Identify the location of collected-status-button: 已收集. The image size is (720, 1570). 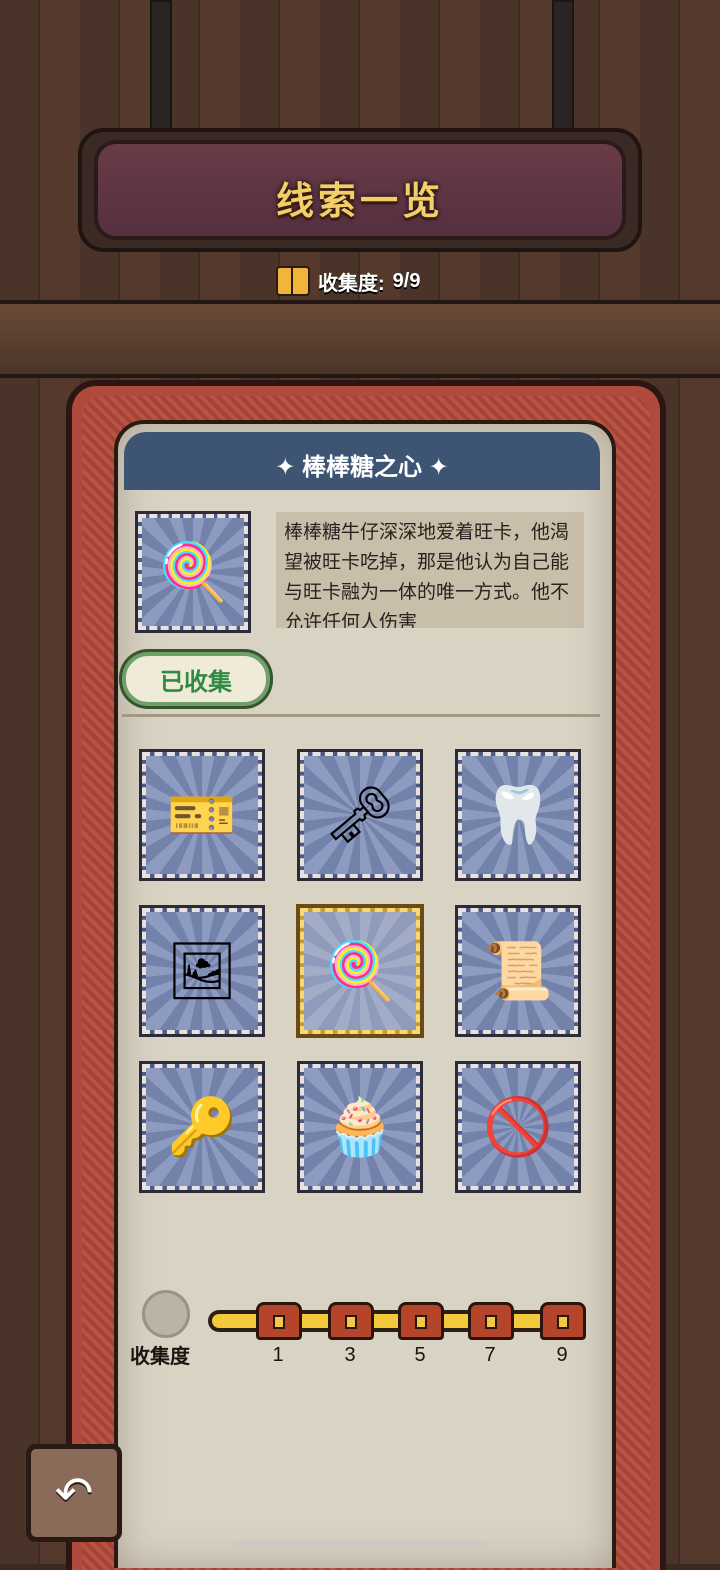
(196, 679).